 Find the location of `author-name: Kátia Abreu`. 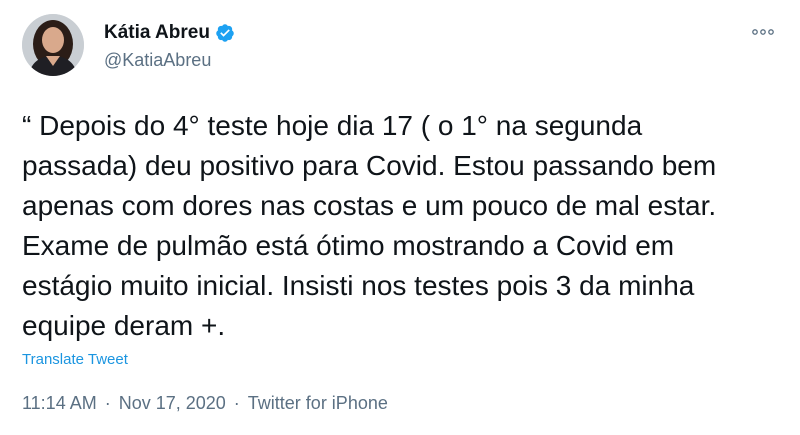

author-name: Kátia Abreu is located at coordinates (157, 33).